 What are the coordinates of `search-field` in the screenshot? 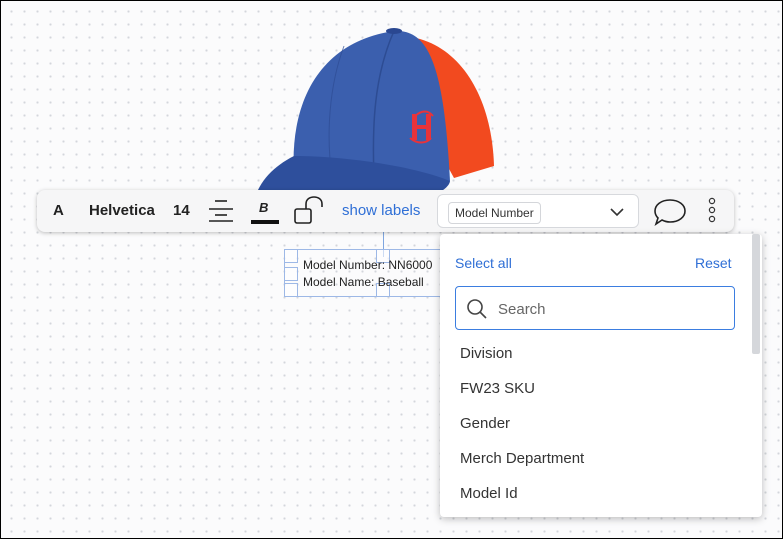 It's located at (595, 308).